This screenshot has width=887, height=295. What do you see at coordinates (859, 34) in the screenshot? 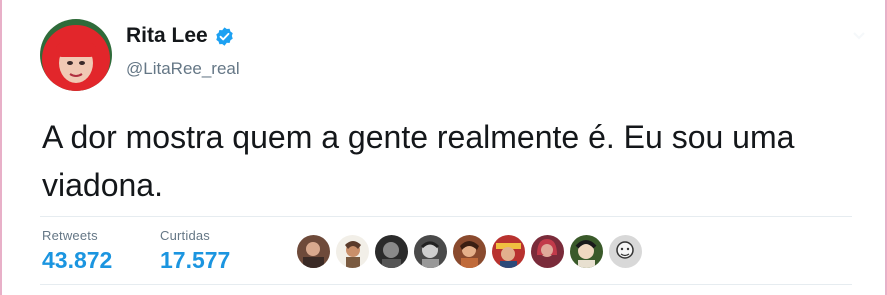
I see `chevron-down-icon` at bounding box center [859, 34].